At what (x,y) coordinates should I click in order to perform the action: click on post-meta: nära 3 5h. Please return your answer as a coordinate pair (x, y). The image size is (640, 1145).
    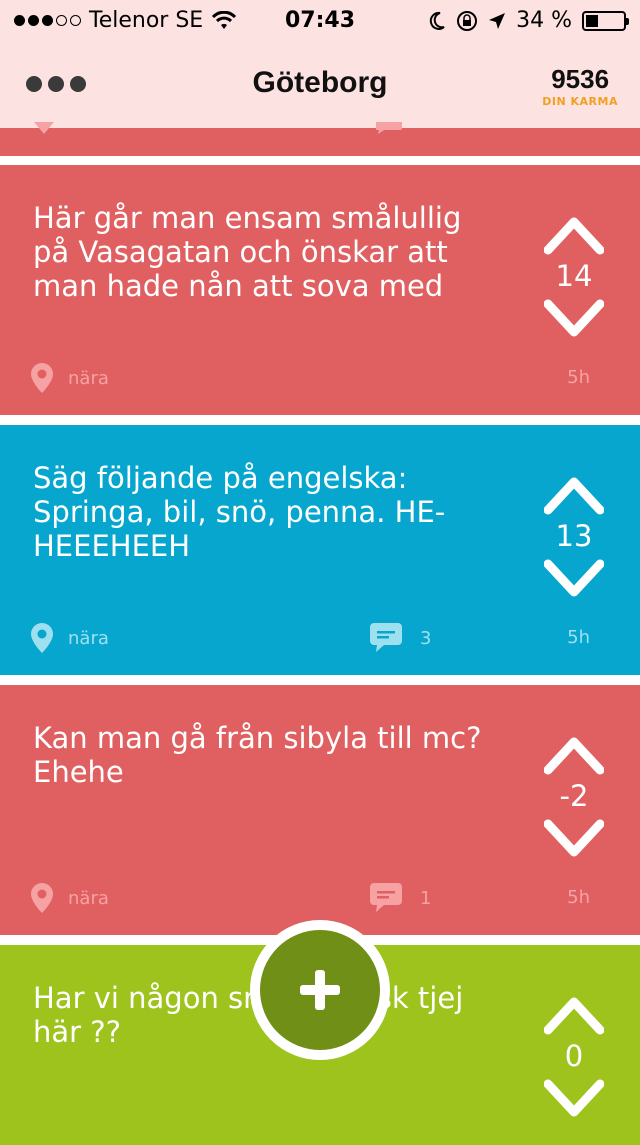
    Looking at the image, I should click on (310, 638).